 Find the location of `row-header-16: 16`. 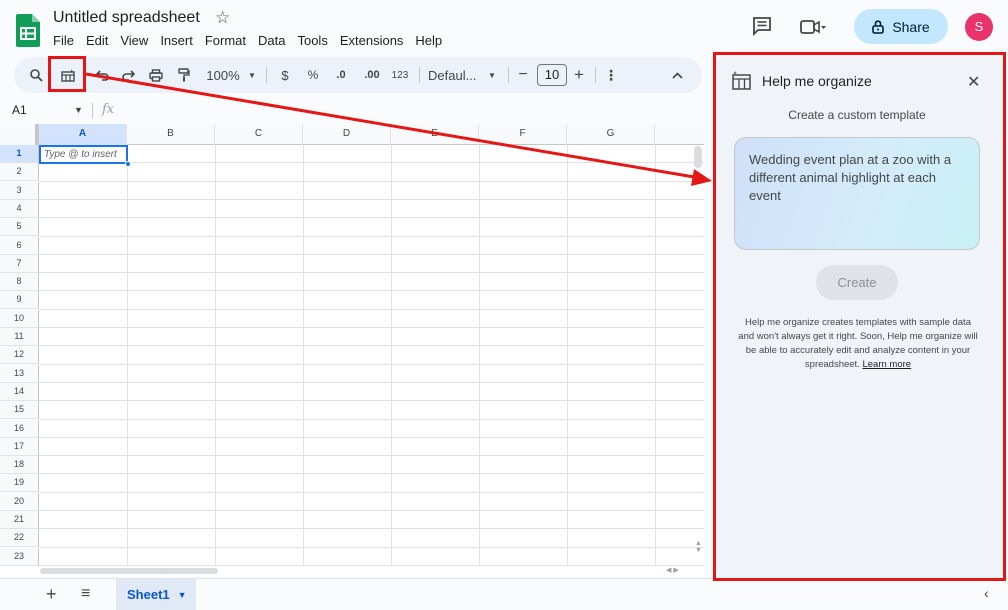

row-header-16: 16 is located at coordinates (19, 428).